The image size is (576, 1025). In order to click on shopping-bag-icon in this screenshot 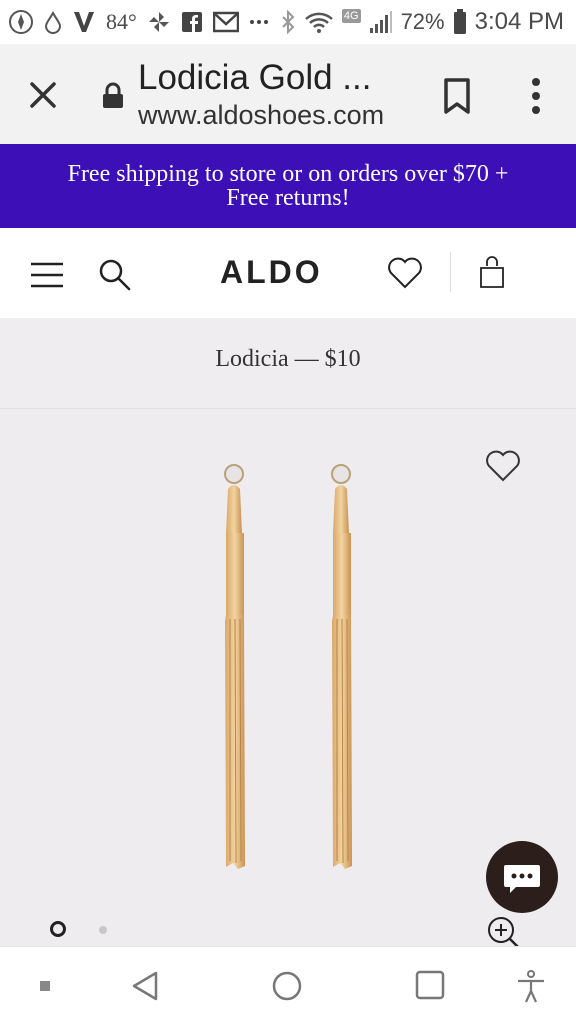, I will do `click(492, 272)`.